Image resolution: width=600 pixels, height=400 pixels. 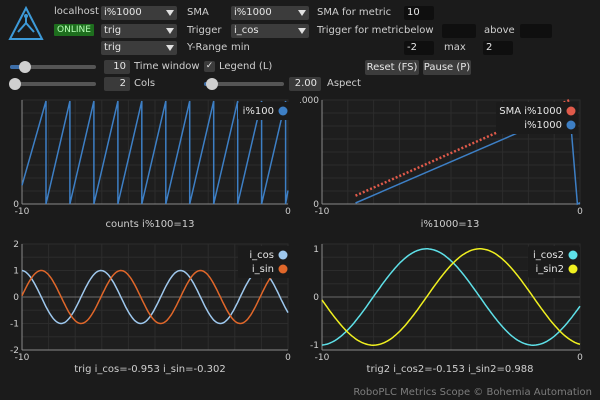 I want to click on metric-select-3: trig, so click(x=139, y=48).